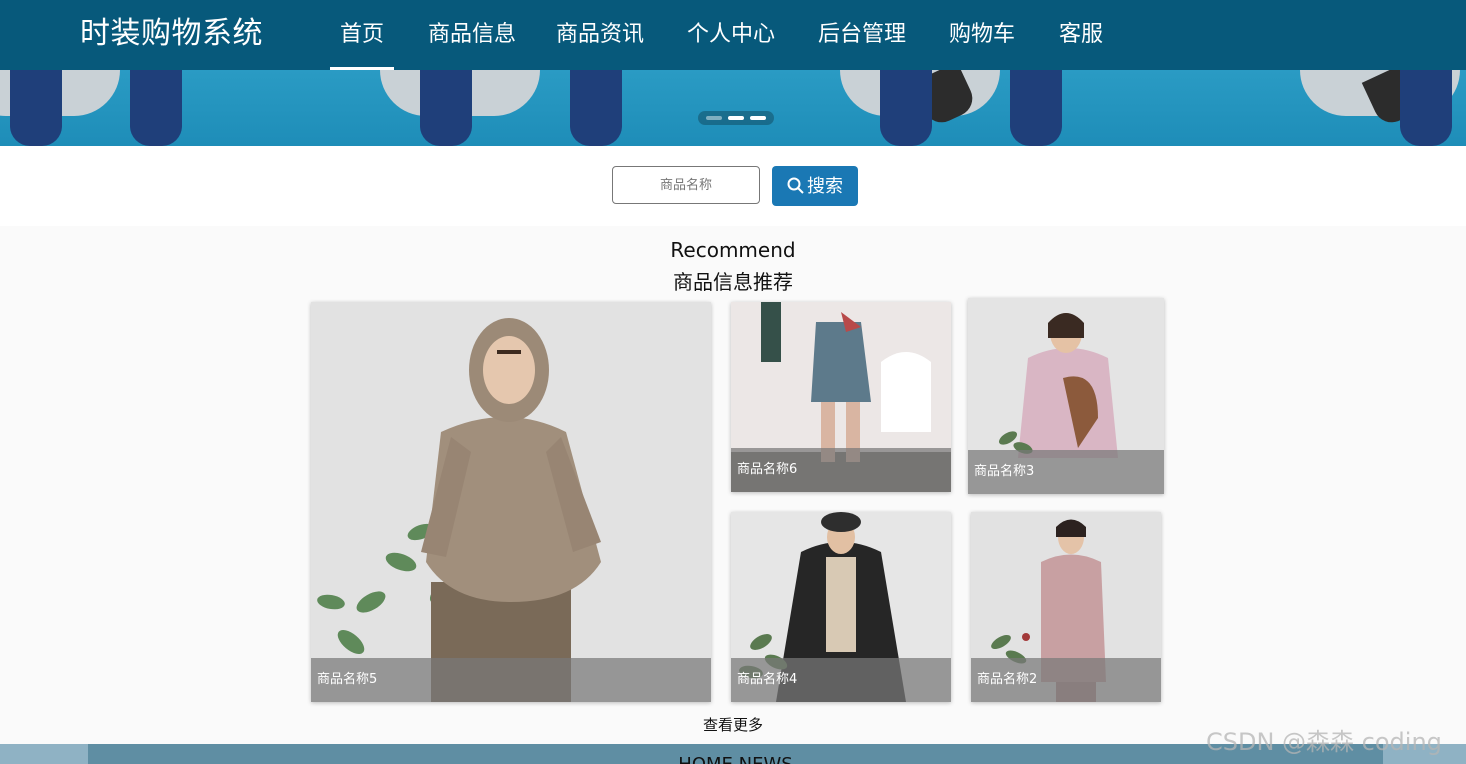 This screenshot has width=1466, height=764. Describe the element at coordinates (733, 250) in the screenshot. I see `section-title-en: Recommend` at that location.